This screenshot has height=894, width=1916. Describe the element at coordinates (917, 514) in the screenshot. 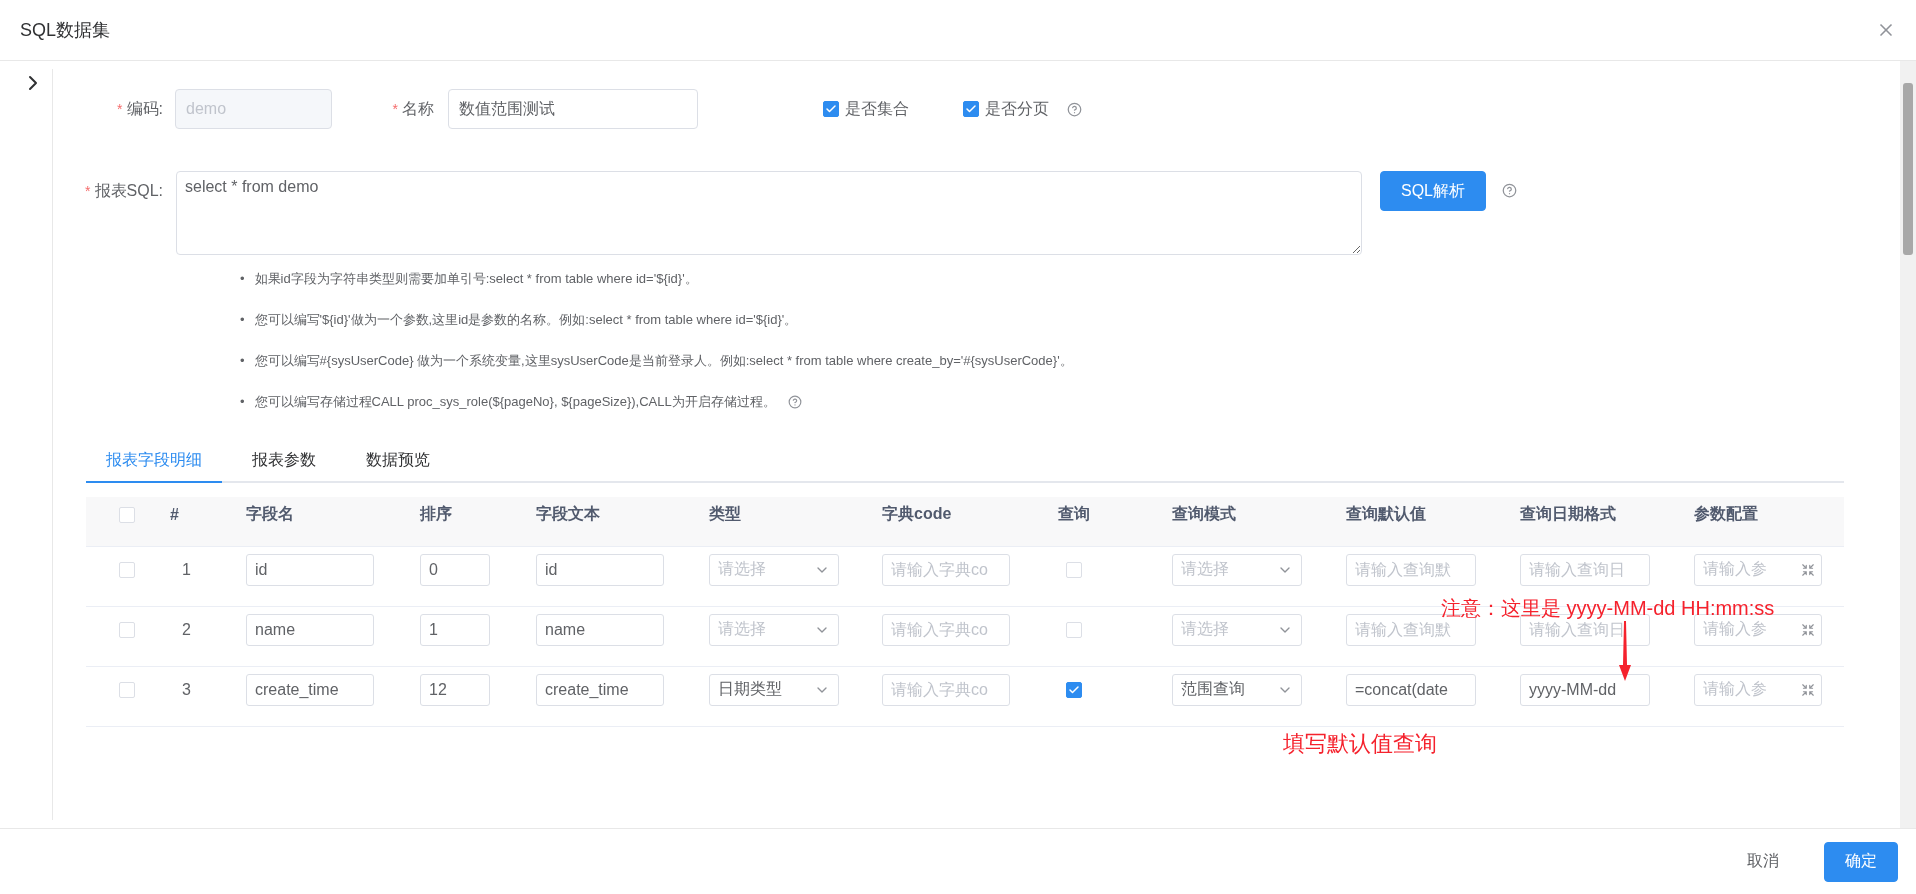

I see `column-header: 字典code` at that location.